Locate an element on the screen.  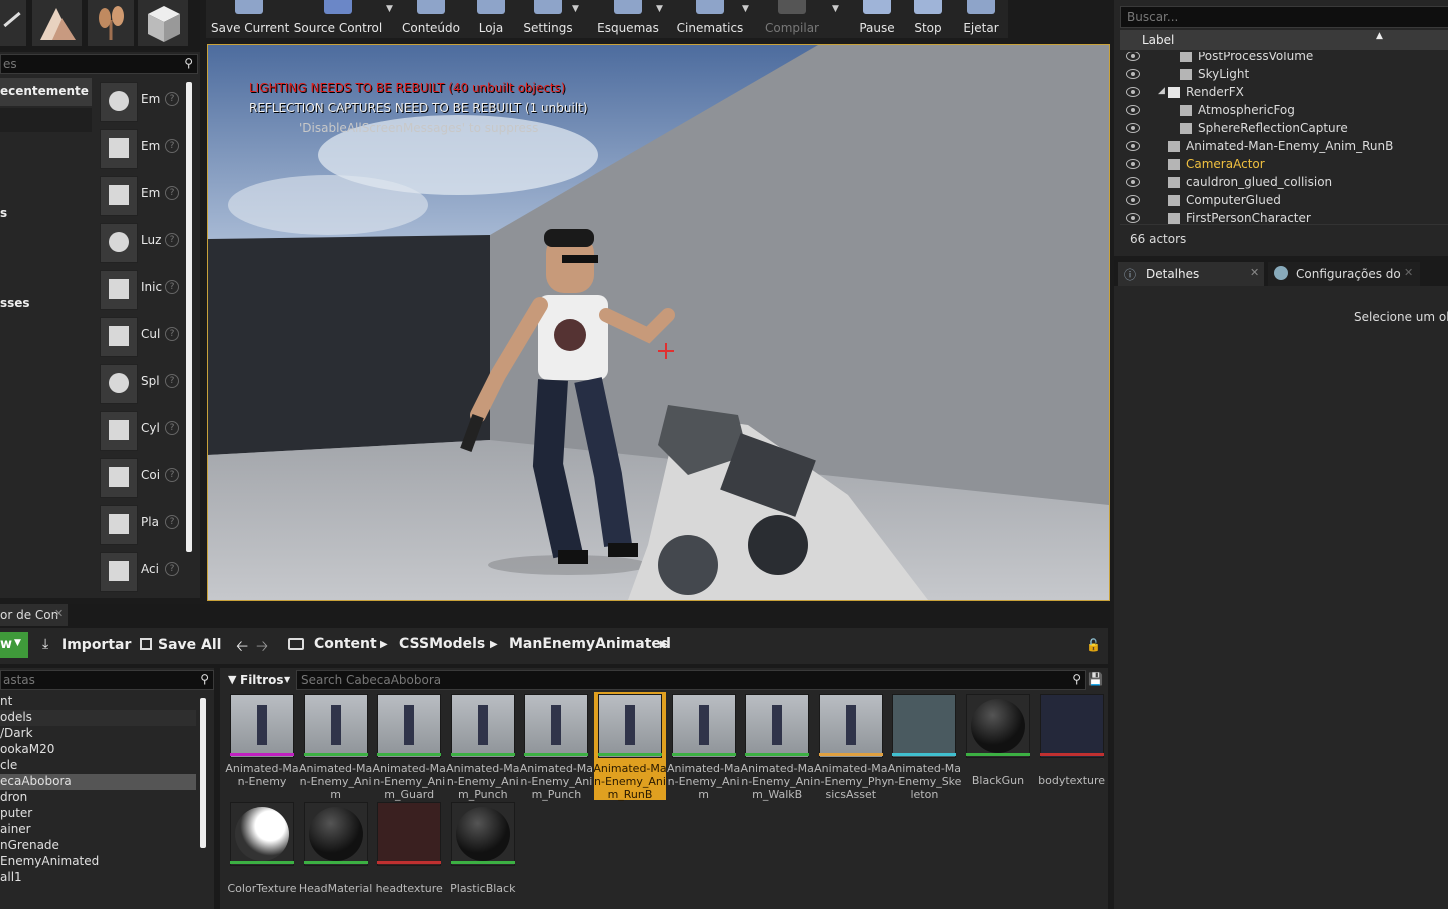
outliner-row: Animated-Man-Enemy_Anim_RunB is located at coordinates (1284, 147).